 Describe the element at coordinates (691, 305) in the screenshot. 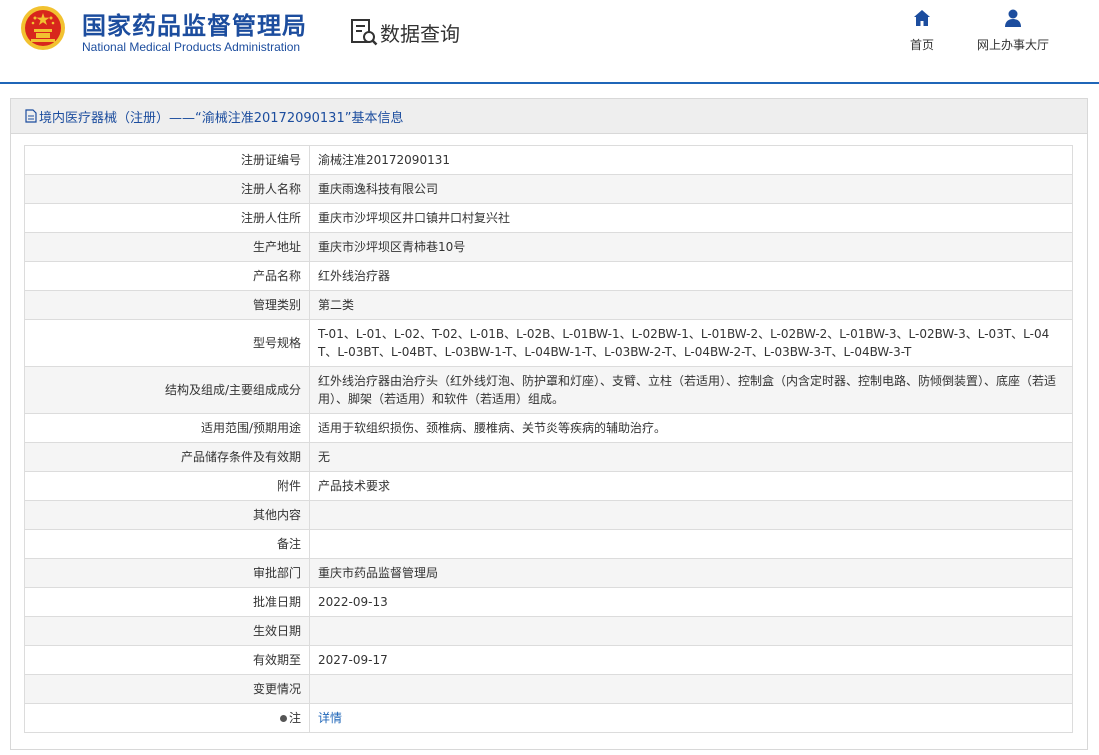

I see `field-value: 第二类` at that location.